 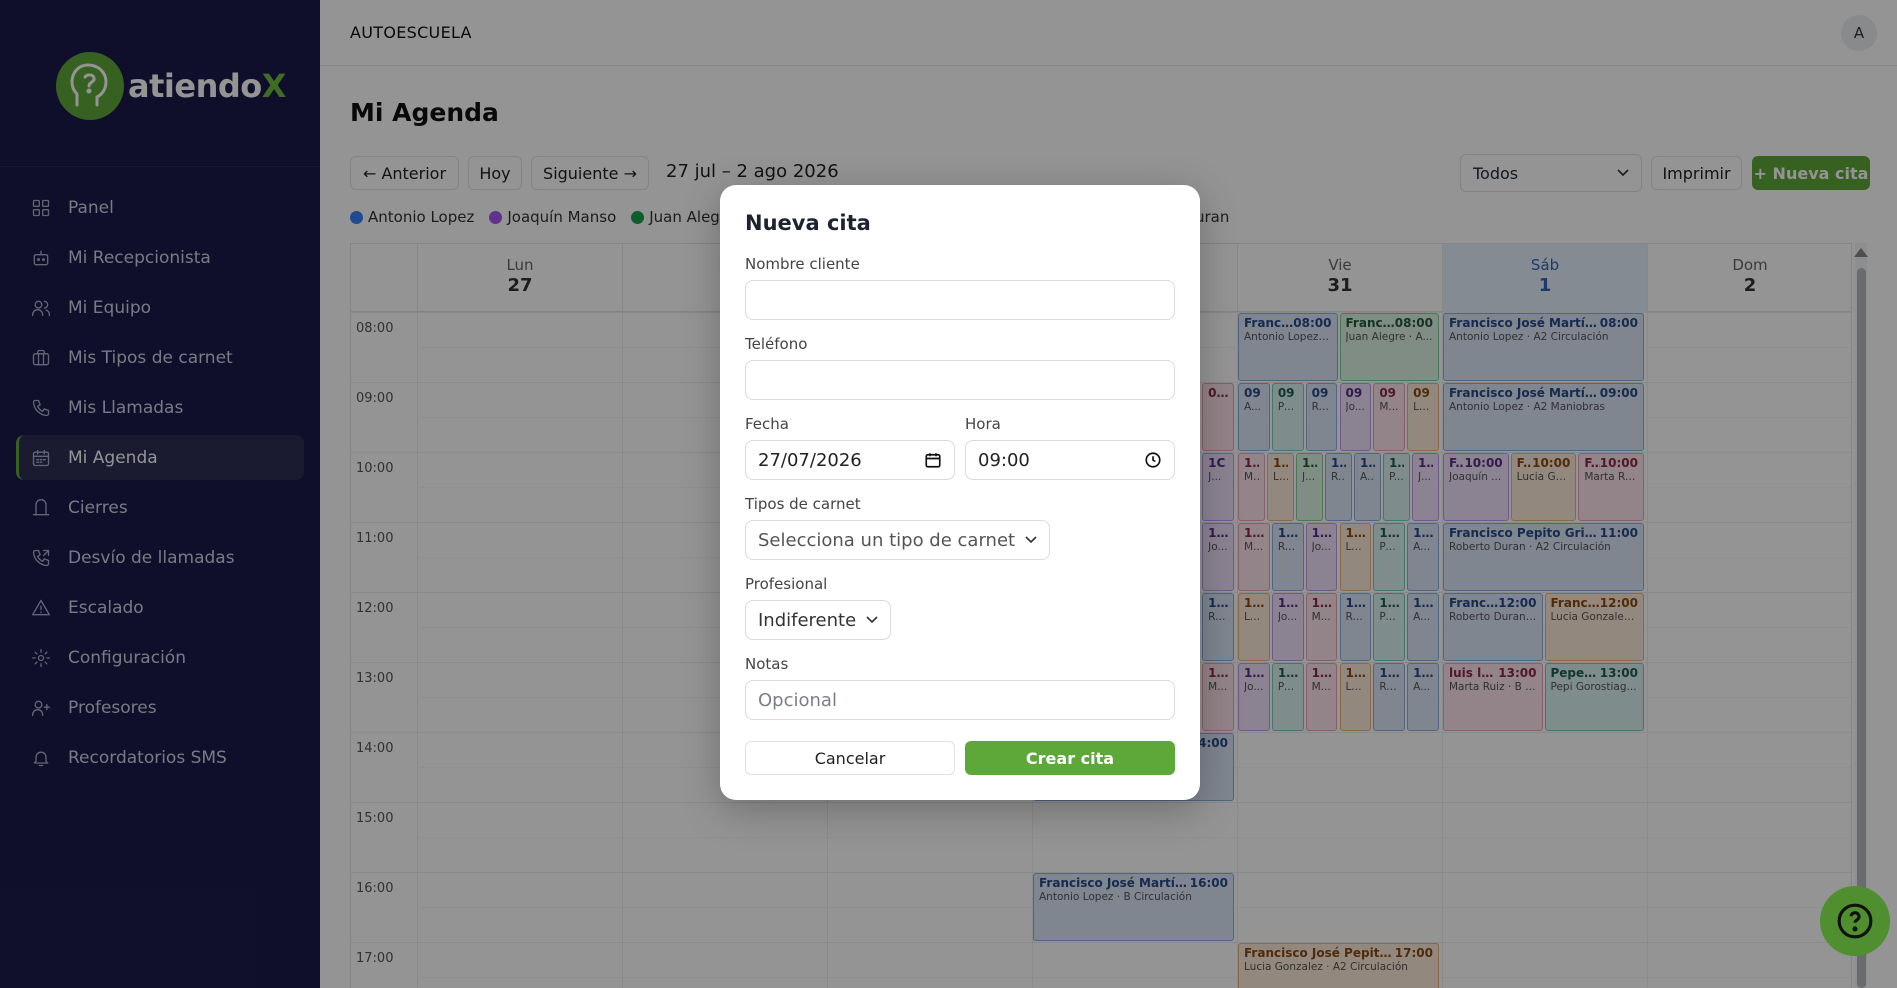 I want to click on notes-label: Notas, so click(x=767, y=664).